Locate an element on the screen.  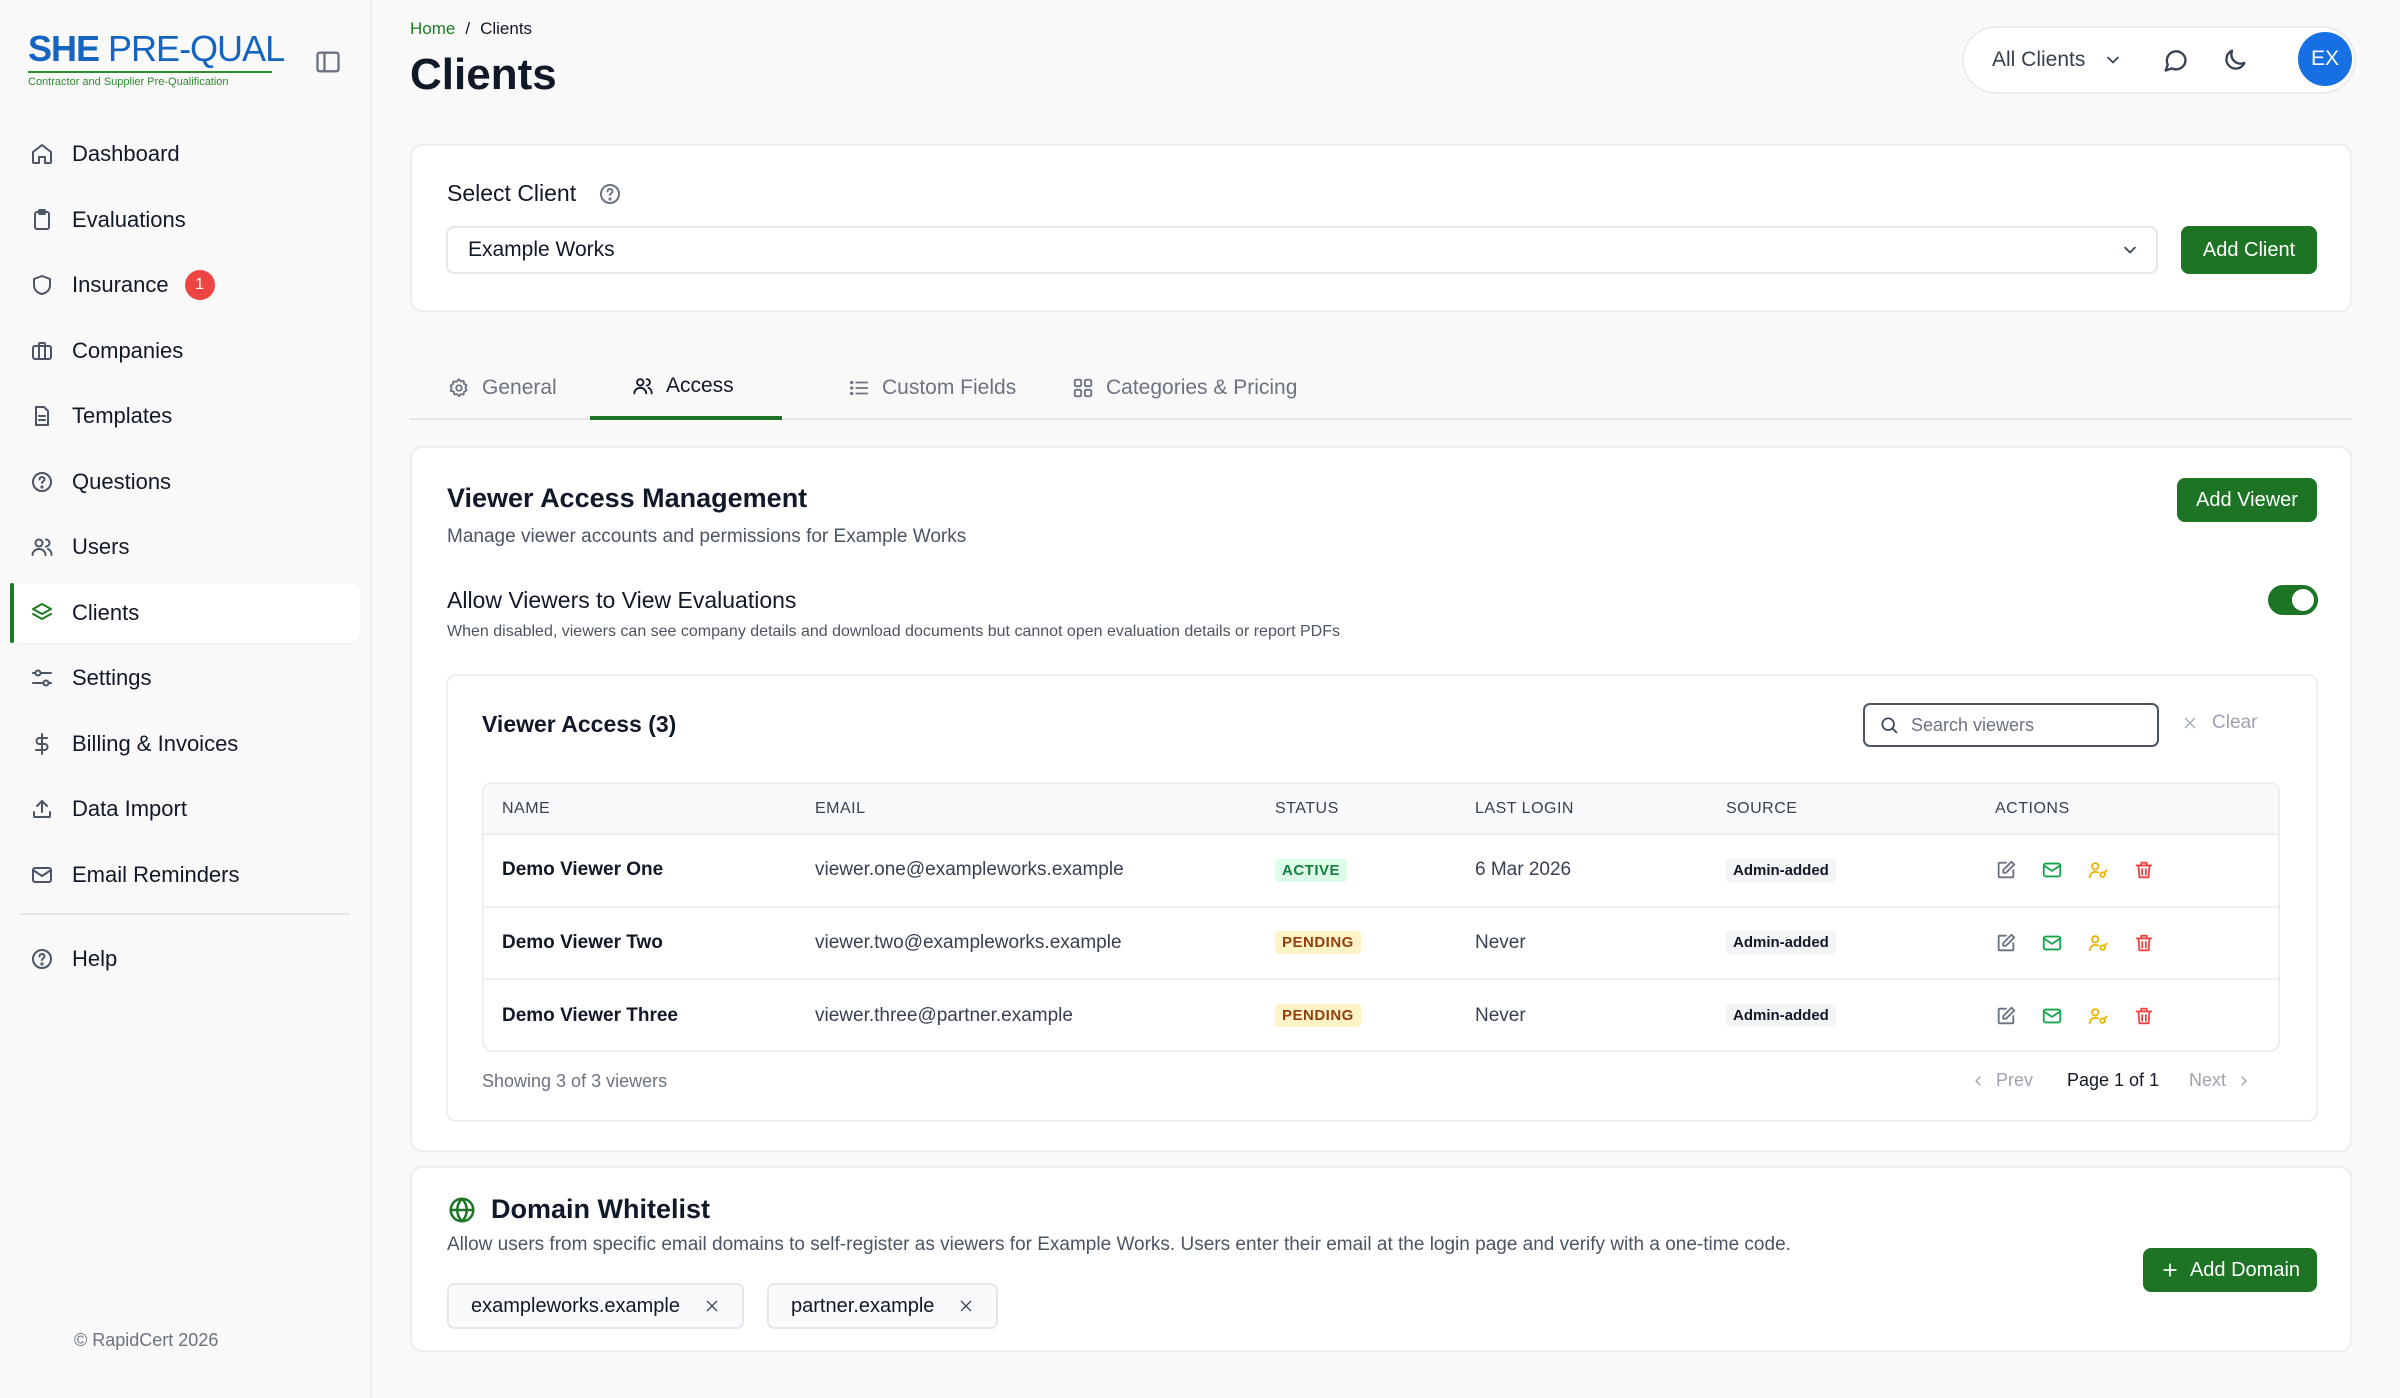
moon-icon is located at coordinates (2235, 60).